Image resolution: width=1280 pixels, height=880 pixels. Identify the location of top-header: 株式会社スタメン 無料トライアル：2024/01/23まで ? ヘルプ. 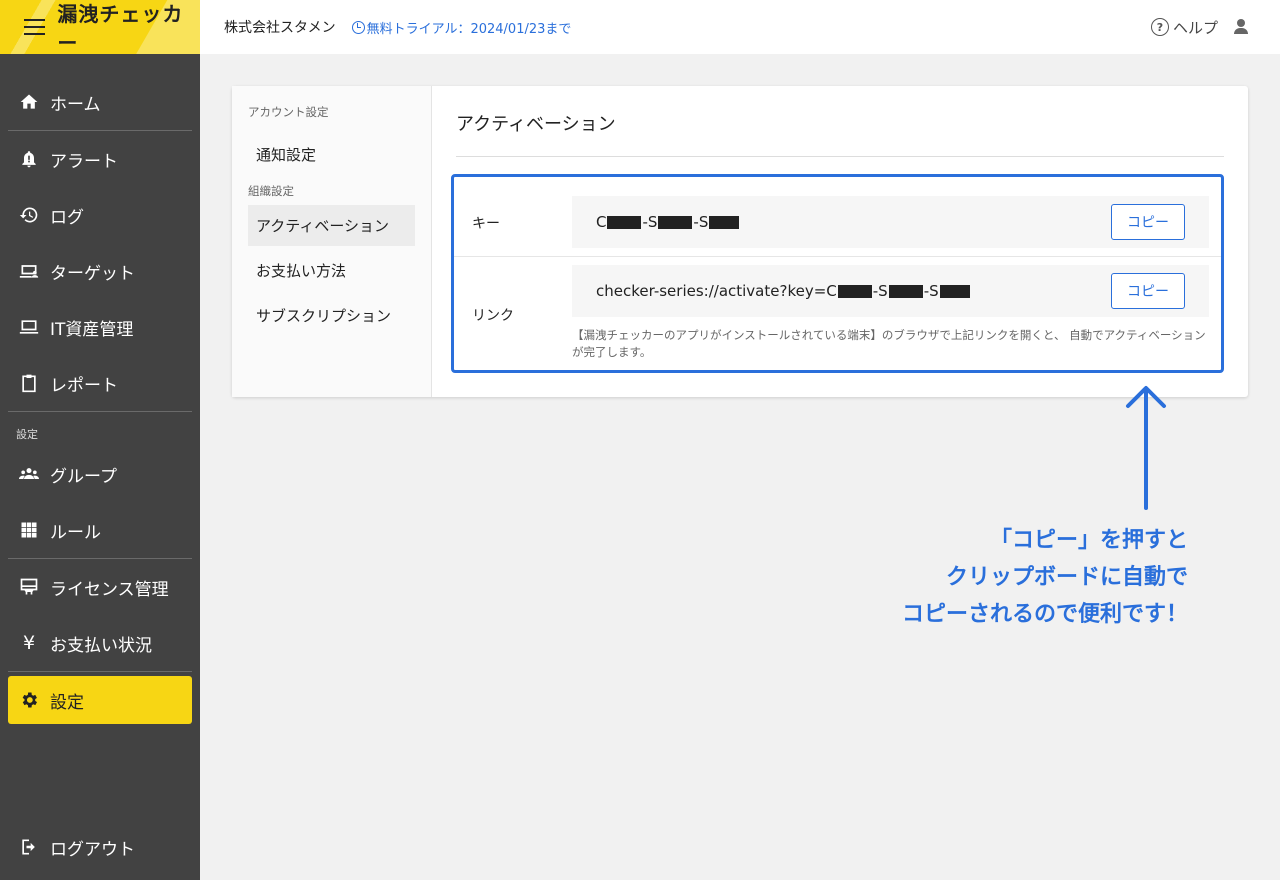
(740, 27).